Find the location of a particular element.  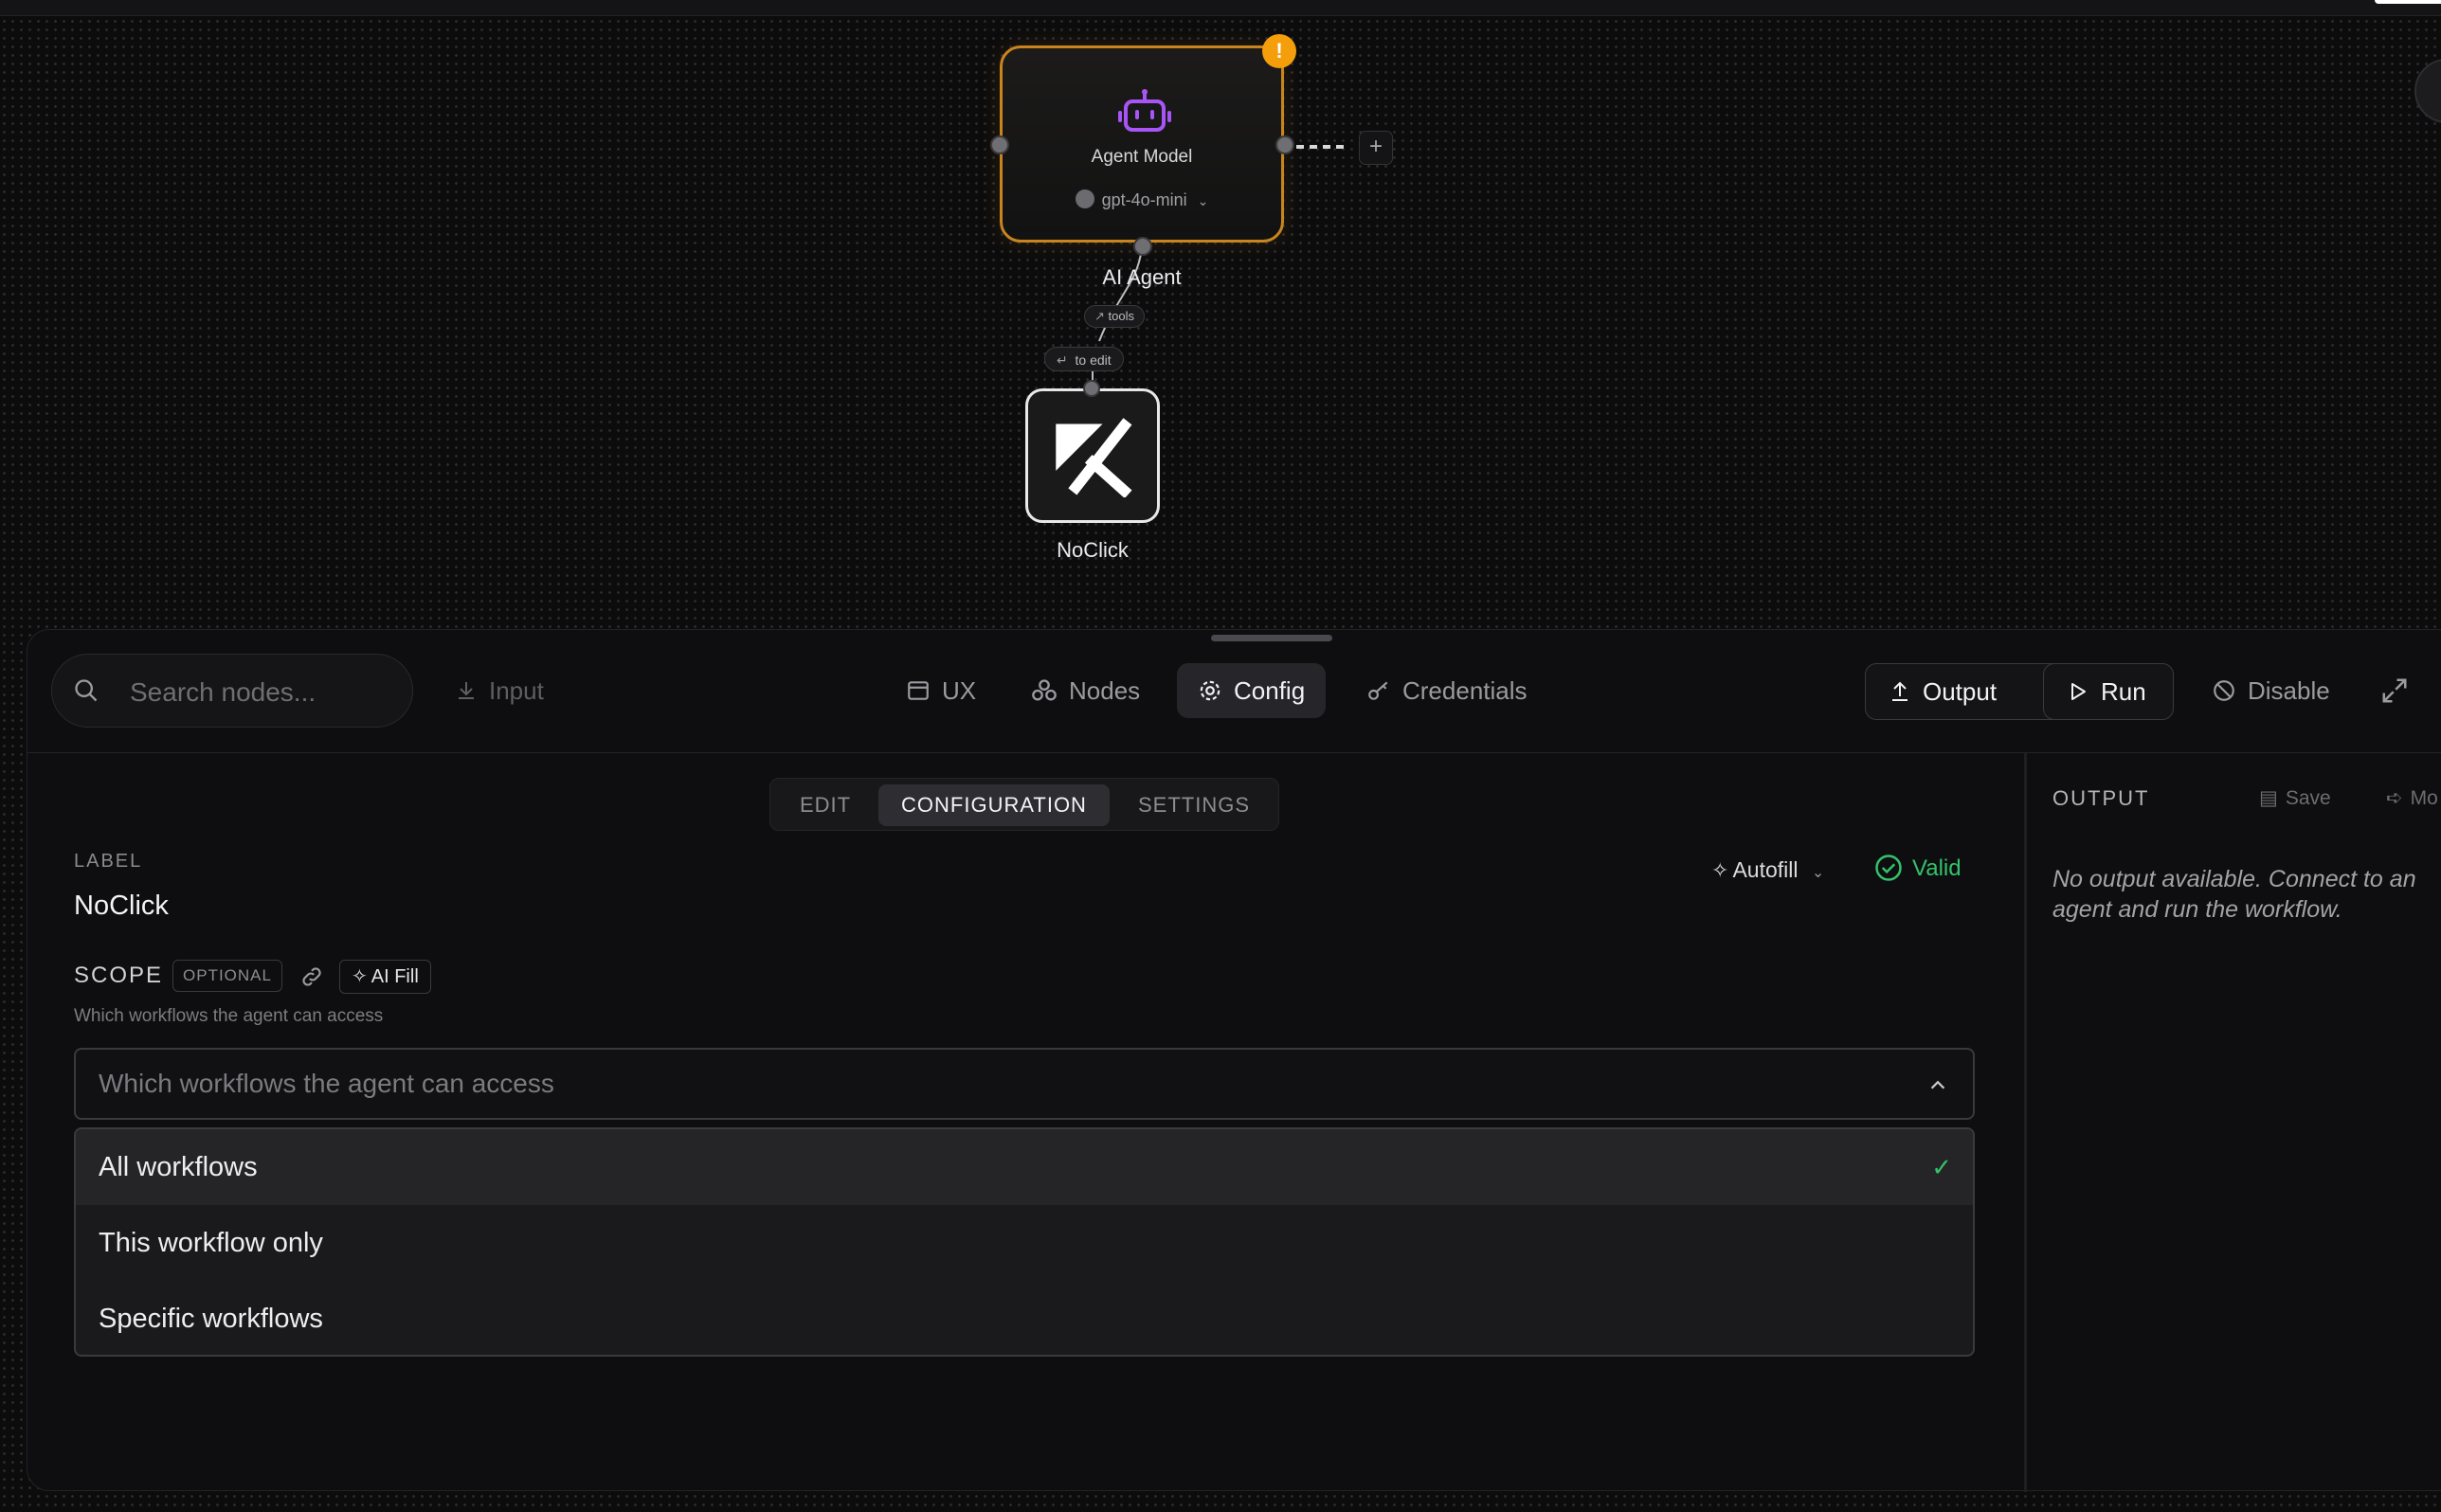

output-button: Output is located at coordinates (1967, 691).